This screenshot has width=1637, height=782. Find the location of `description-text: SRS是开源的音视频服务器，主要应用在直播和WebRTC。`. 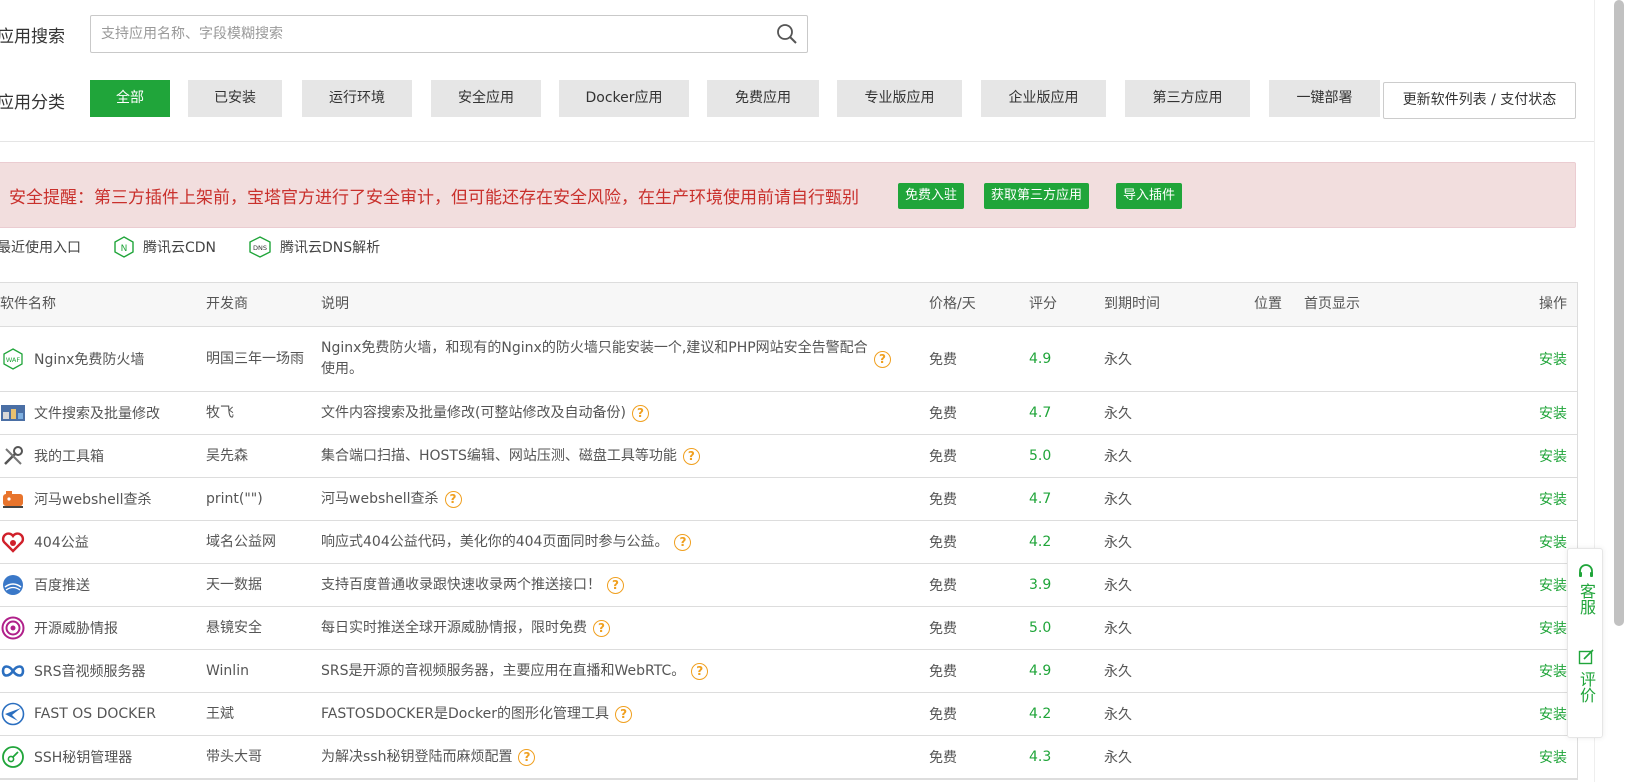

description-text: SRS是开源的音视频服务器，主要应用在直播和WebRTC。 is located at coordinates (503, 670).